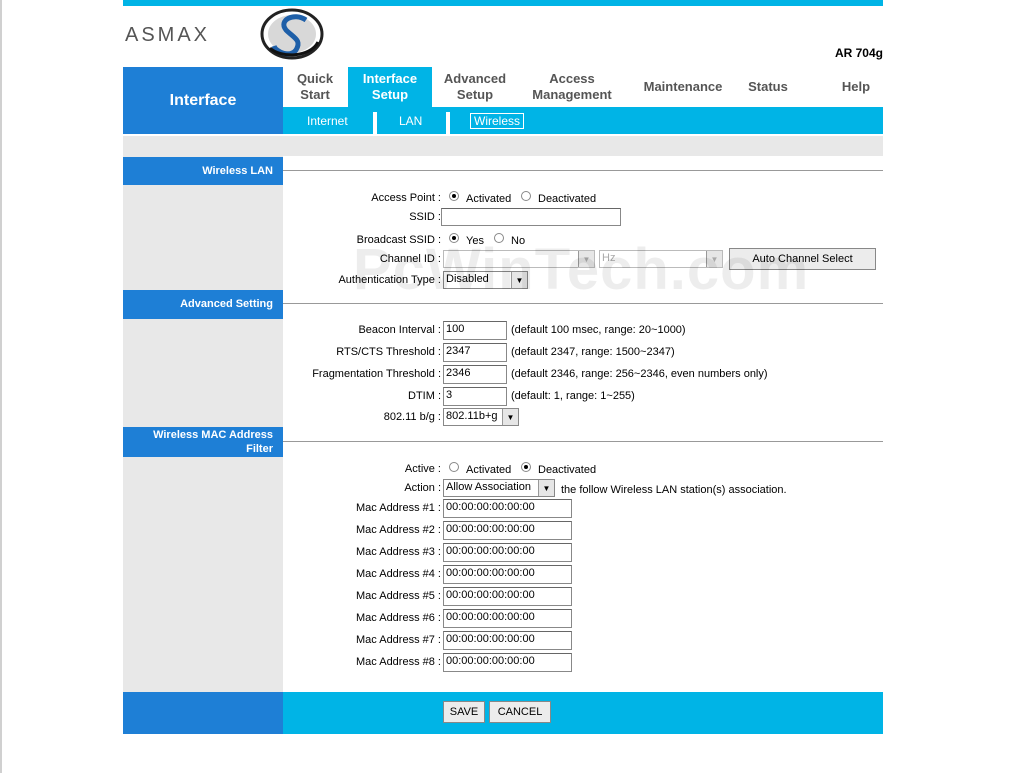 Image resolution: width=1022 pixels, height=773 pixels. What do you see at coordinates (203, 304) in the screenshot?
I see `section-label-advanced-setting: Advanced Setting` at bounding box center [203, 304].